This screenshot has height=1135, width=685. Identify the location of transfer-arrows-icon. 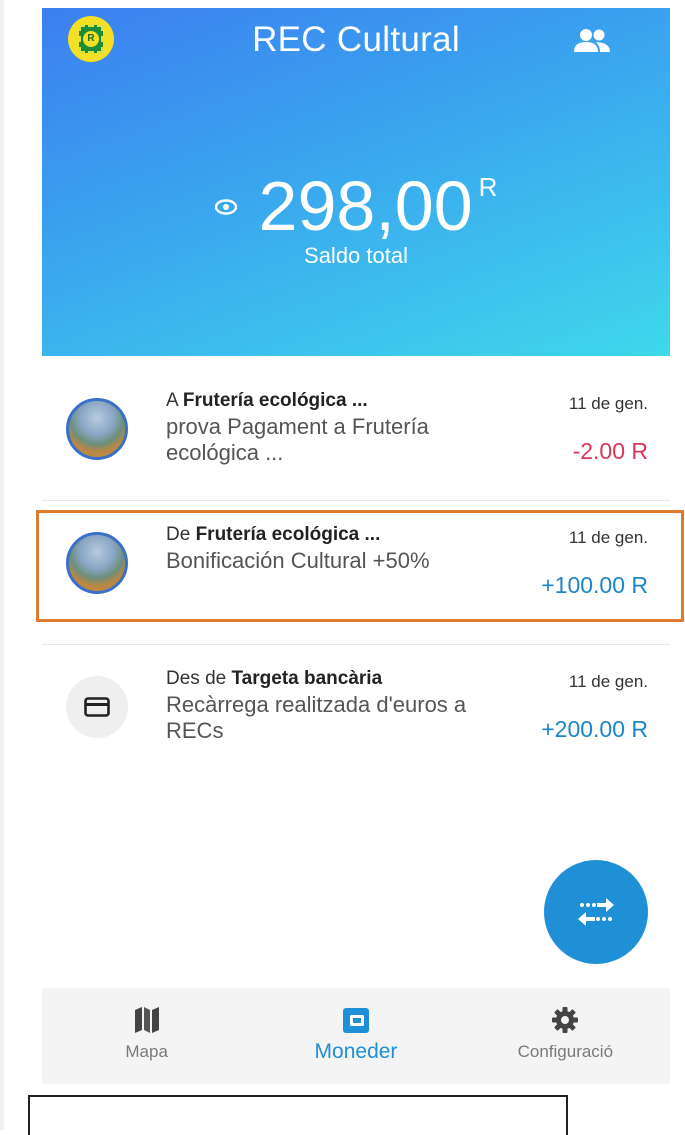
(596, 912).